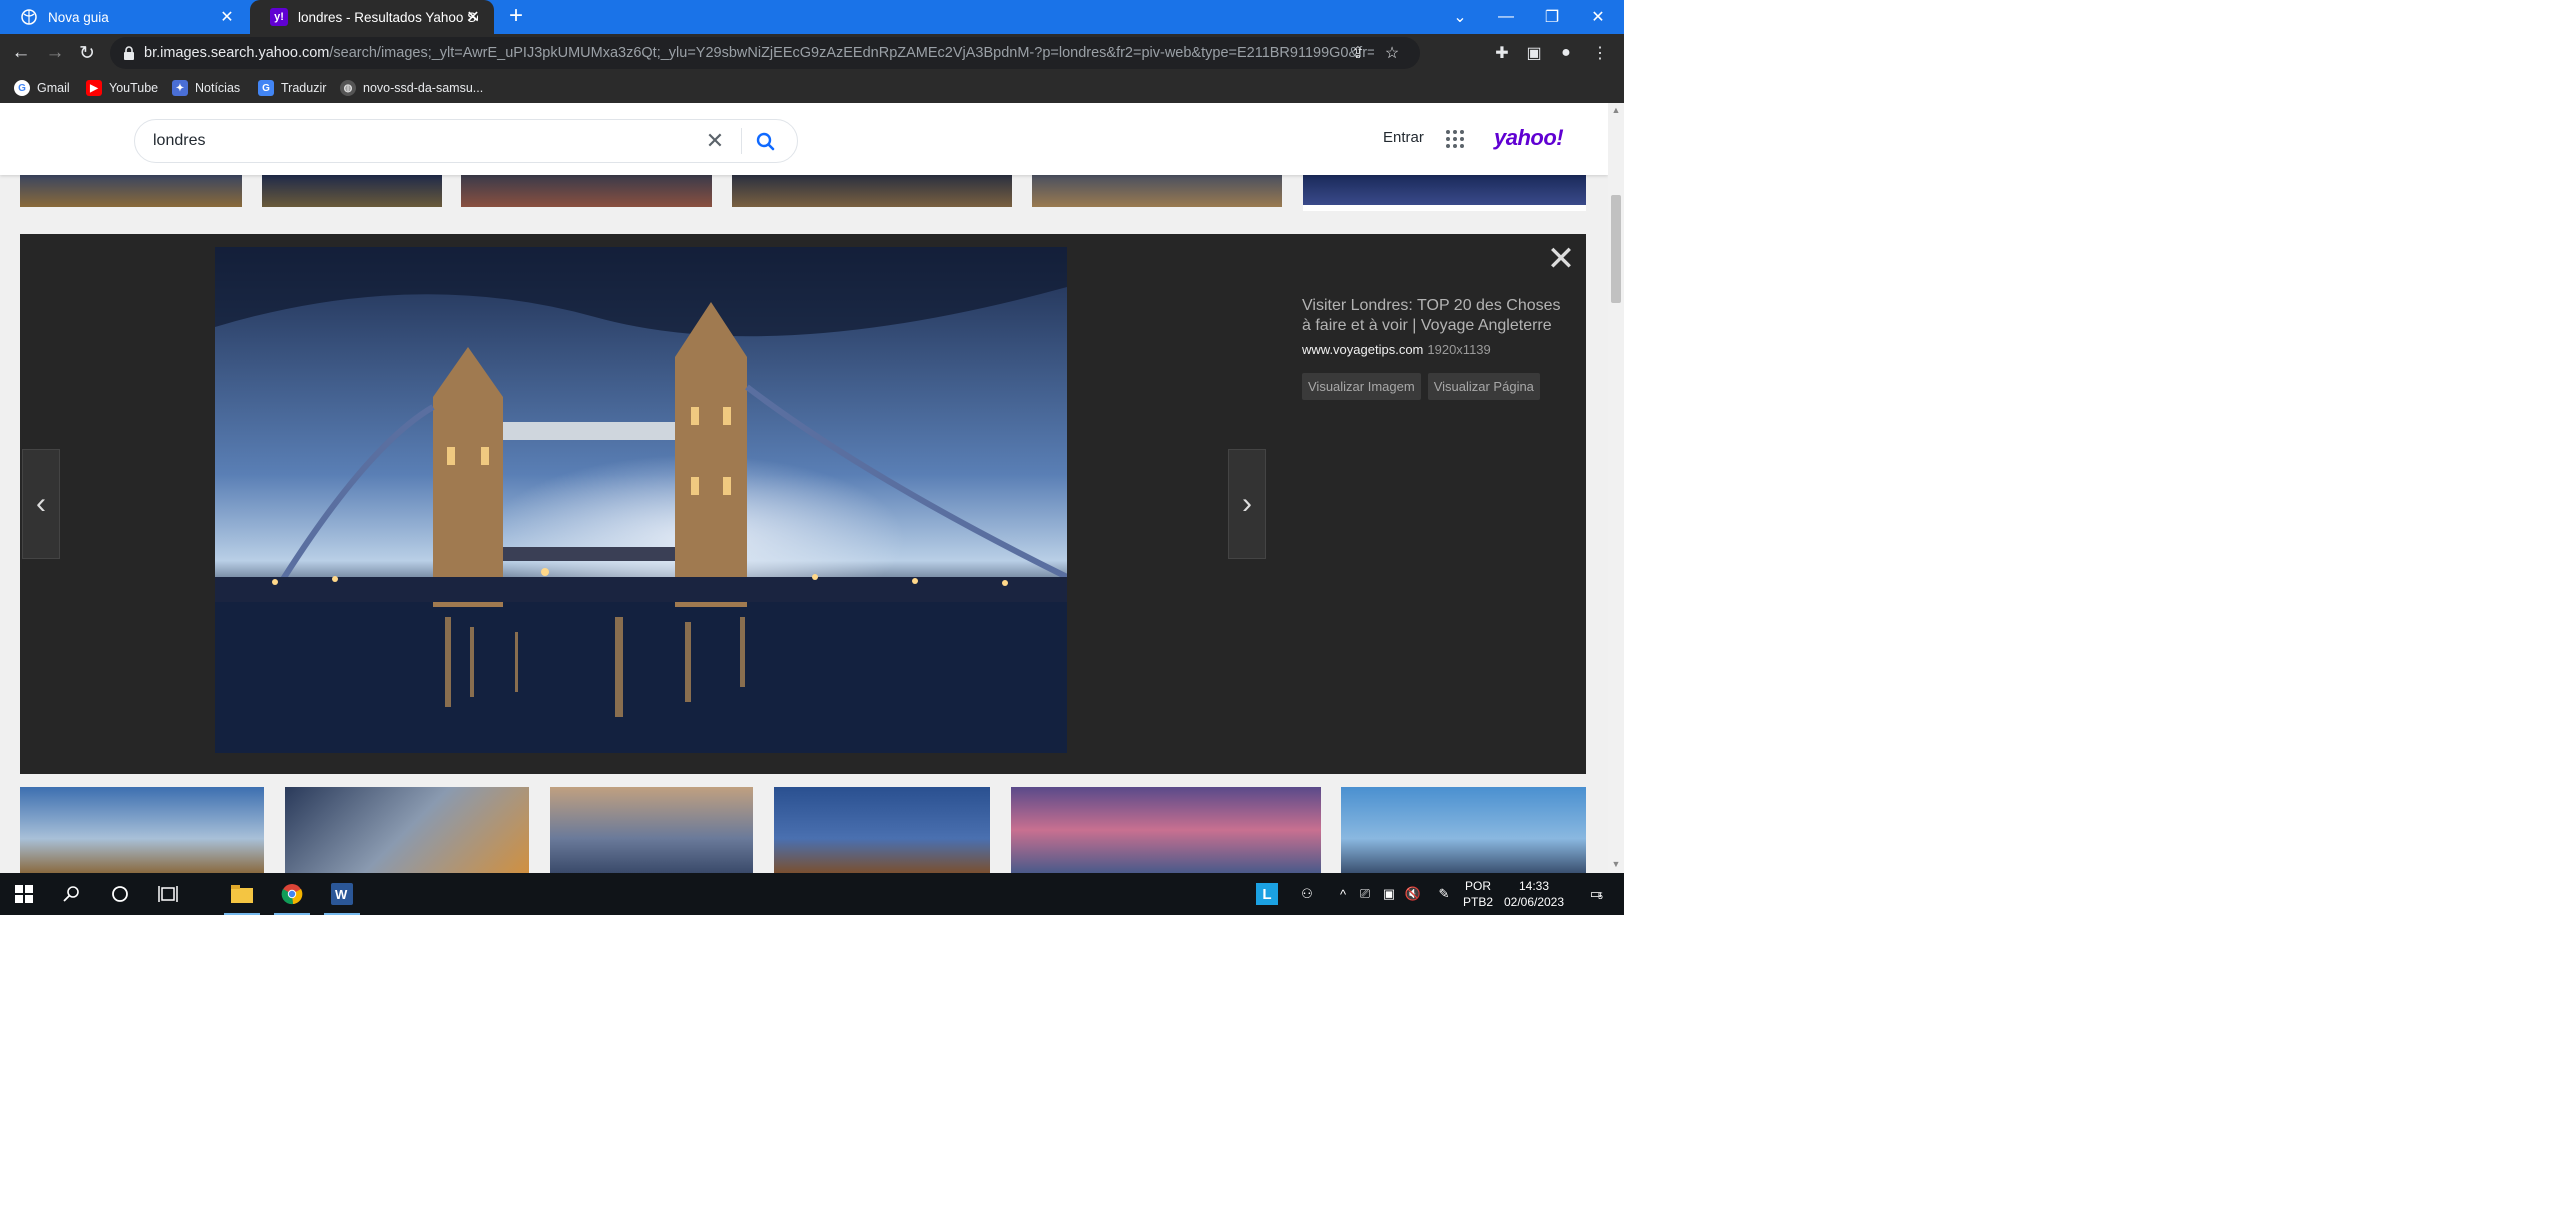 This screenshot has height=1222, width=2576. Describe the element at coordinates (1455, 139) in the screenshot. I see `apps-grid-icon` at that location.